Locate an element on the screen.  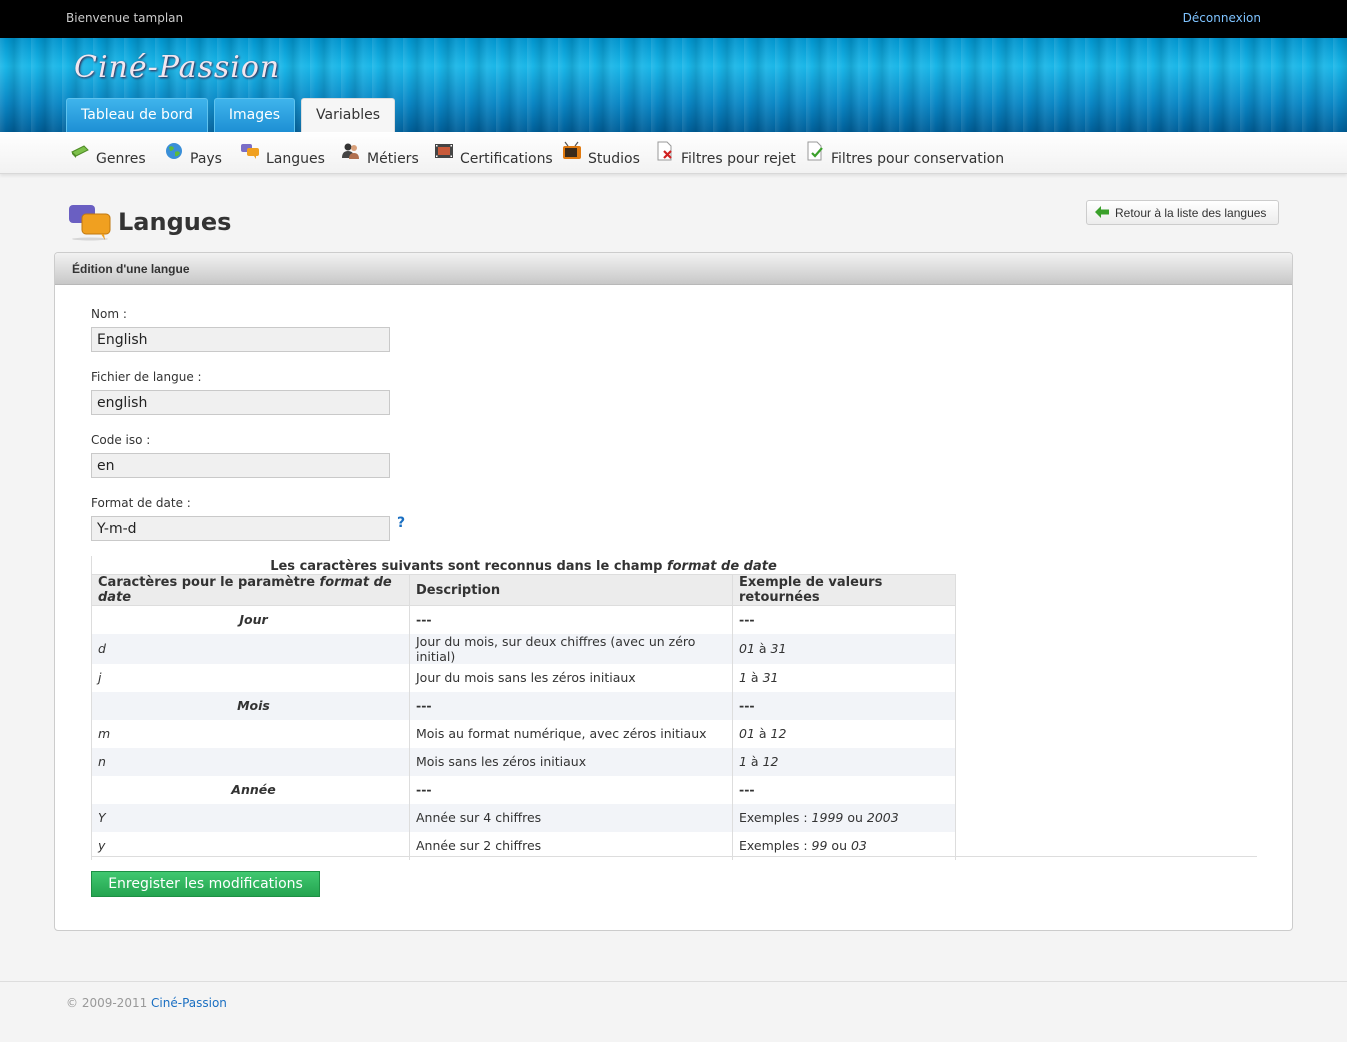
top-bar: Bienvenue tamplan Déconnexion is located at coordinates (673, 19).